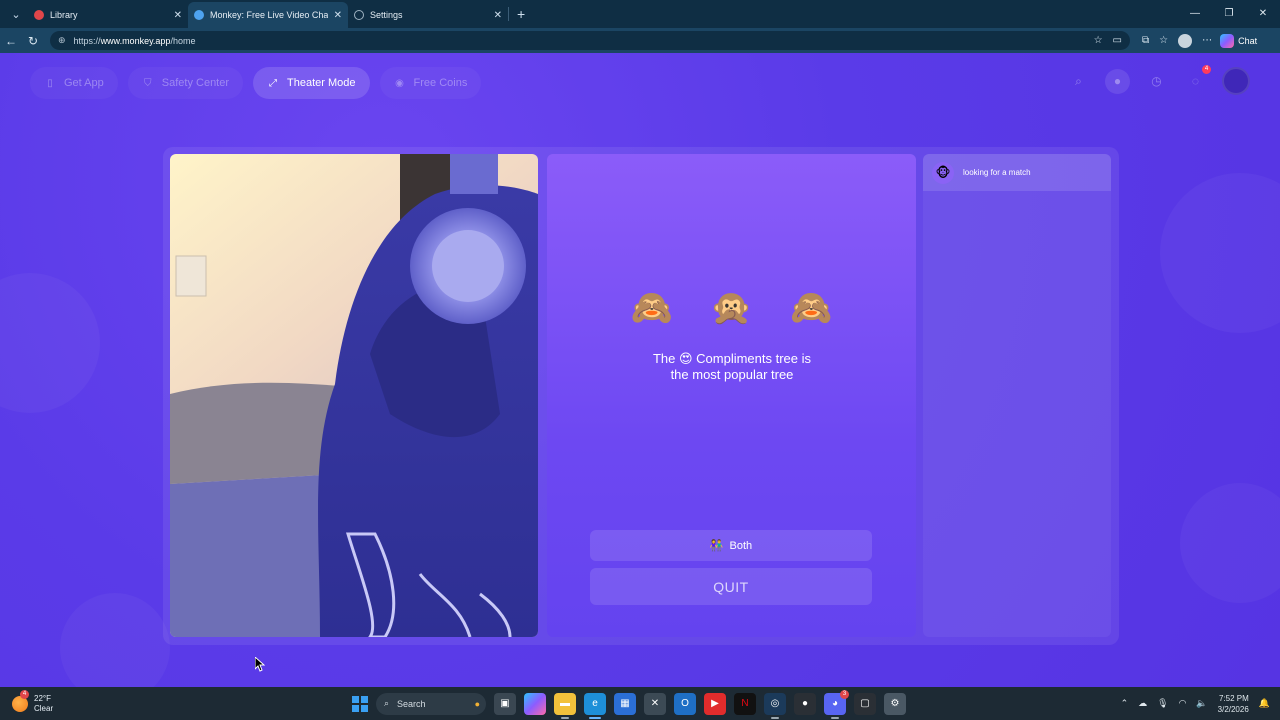 The width and height of the screenshot is (1280, 720). What do you see at coordinates (386, 15) in the screenshot?
I see `tab-settings-label: Settings` at bounding box center [386, 15].